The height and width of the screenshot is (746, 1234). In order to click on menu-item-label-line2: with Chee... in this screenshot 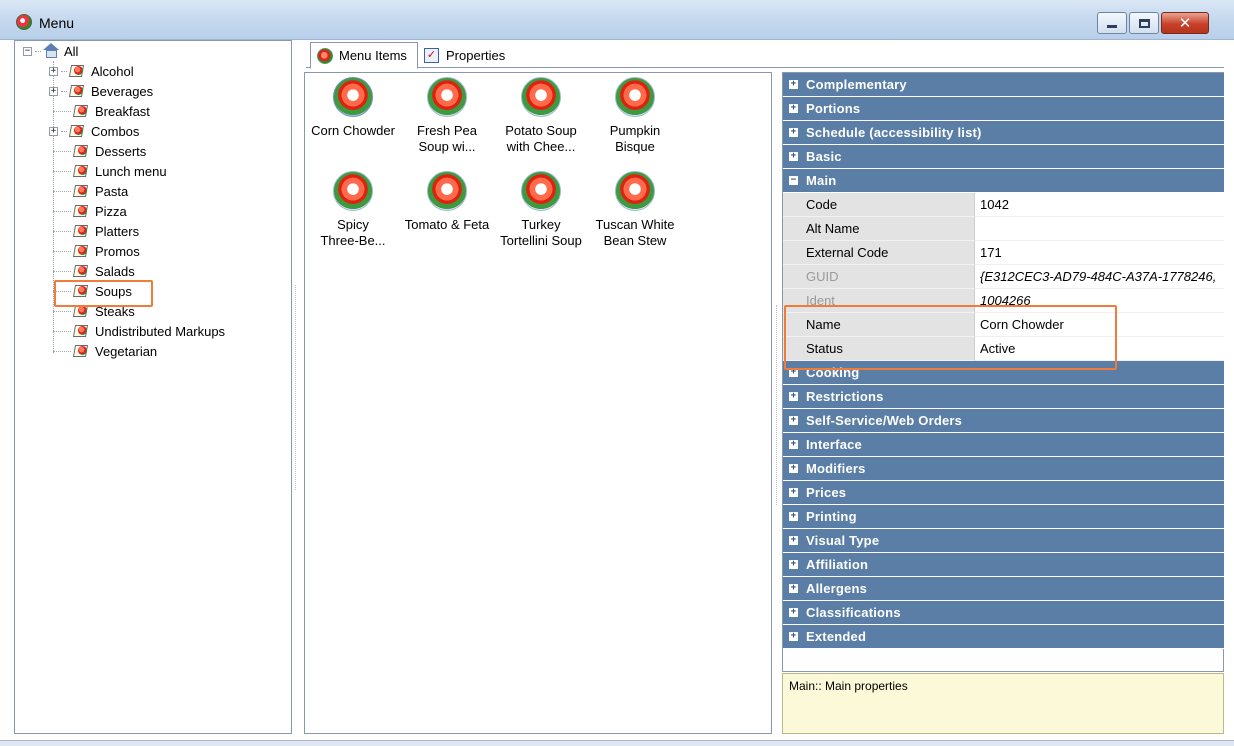, I will do `click(541, 146)`.